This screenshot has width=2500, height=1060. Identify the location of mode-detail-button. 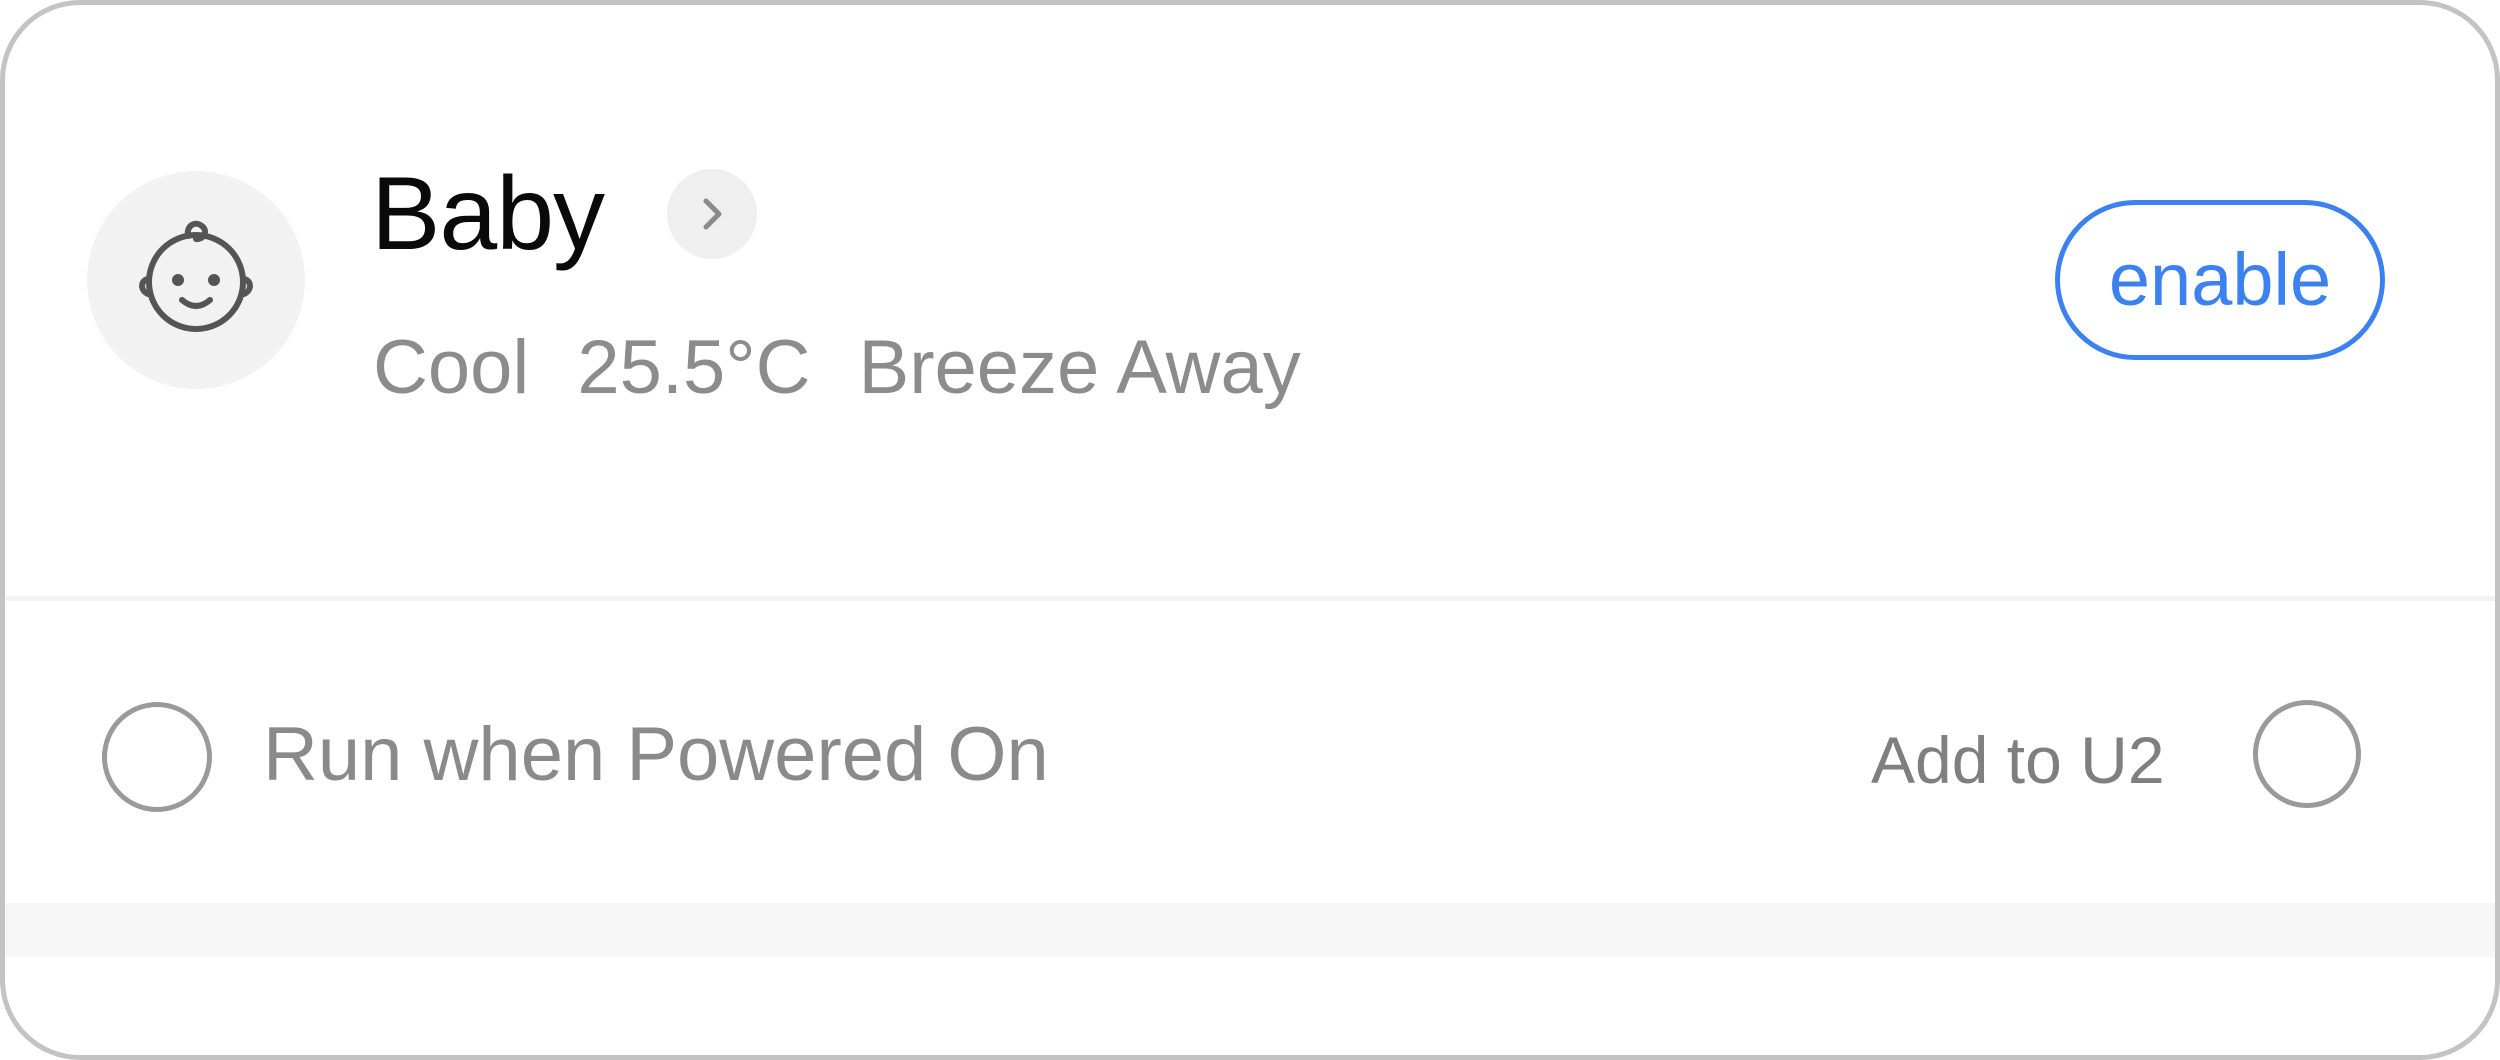
(712, 214).